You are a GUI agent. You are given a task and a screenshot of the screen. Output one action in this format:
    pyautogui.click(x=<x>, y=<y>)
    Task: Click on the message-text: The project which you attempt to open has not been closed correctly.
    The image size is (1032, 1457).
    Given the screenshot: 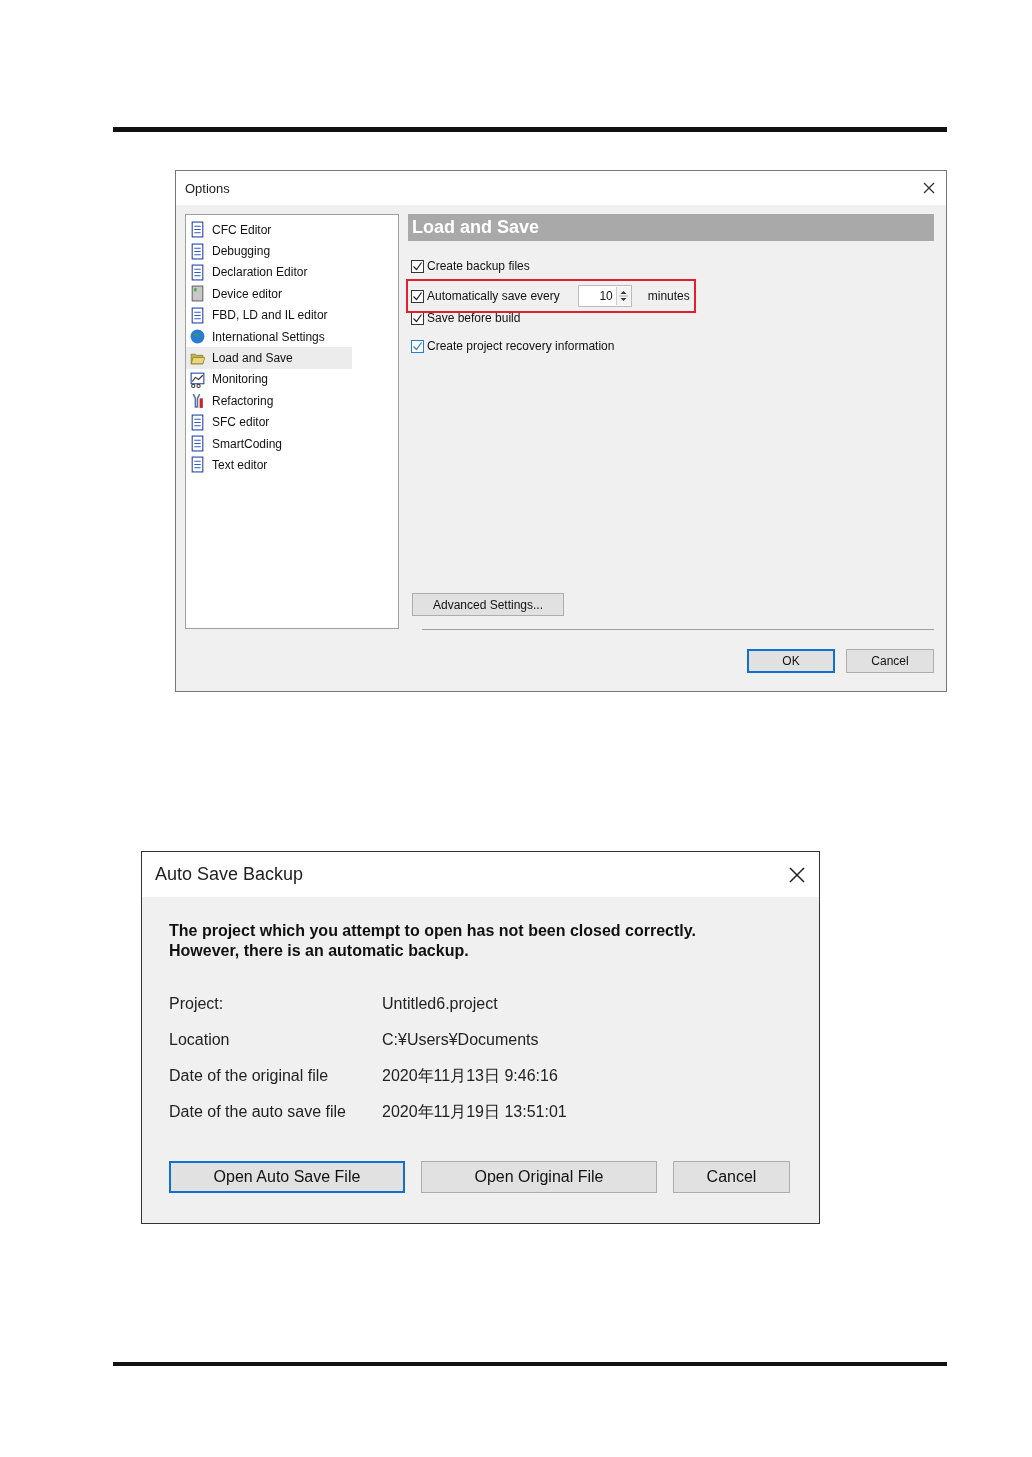 What is the action you would take?
    pyautogui.click(x=433, y=931)
    